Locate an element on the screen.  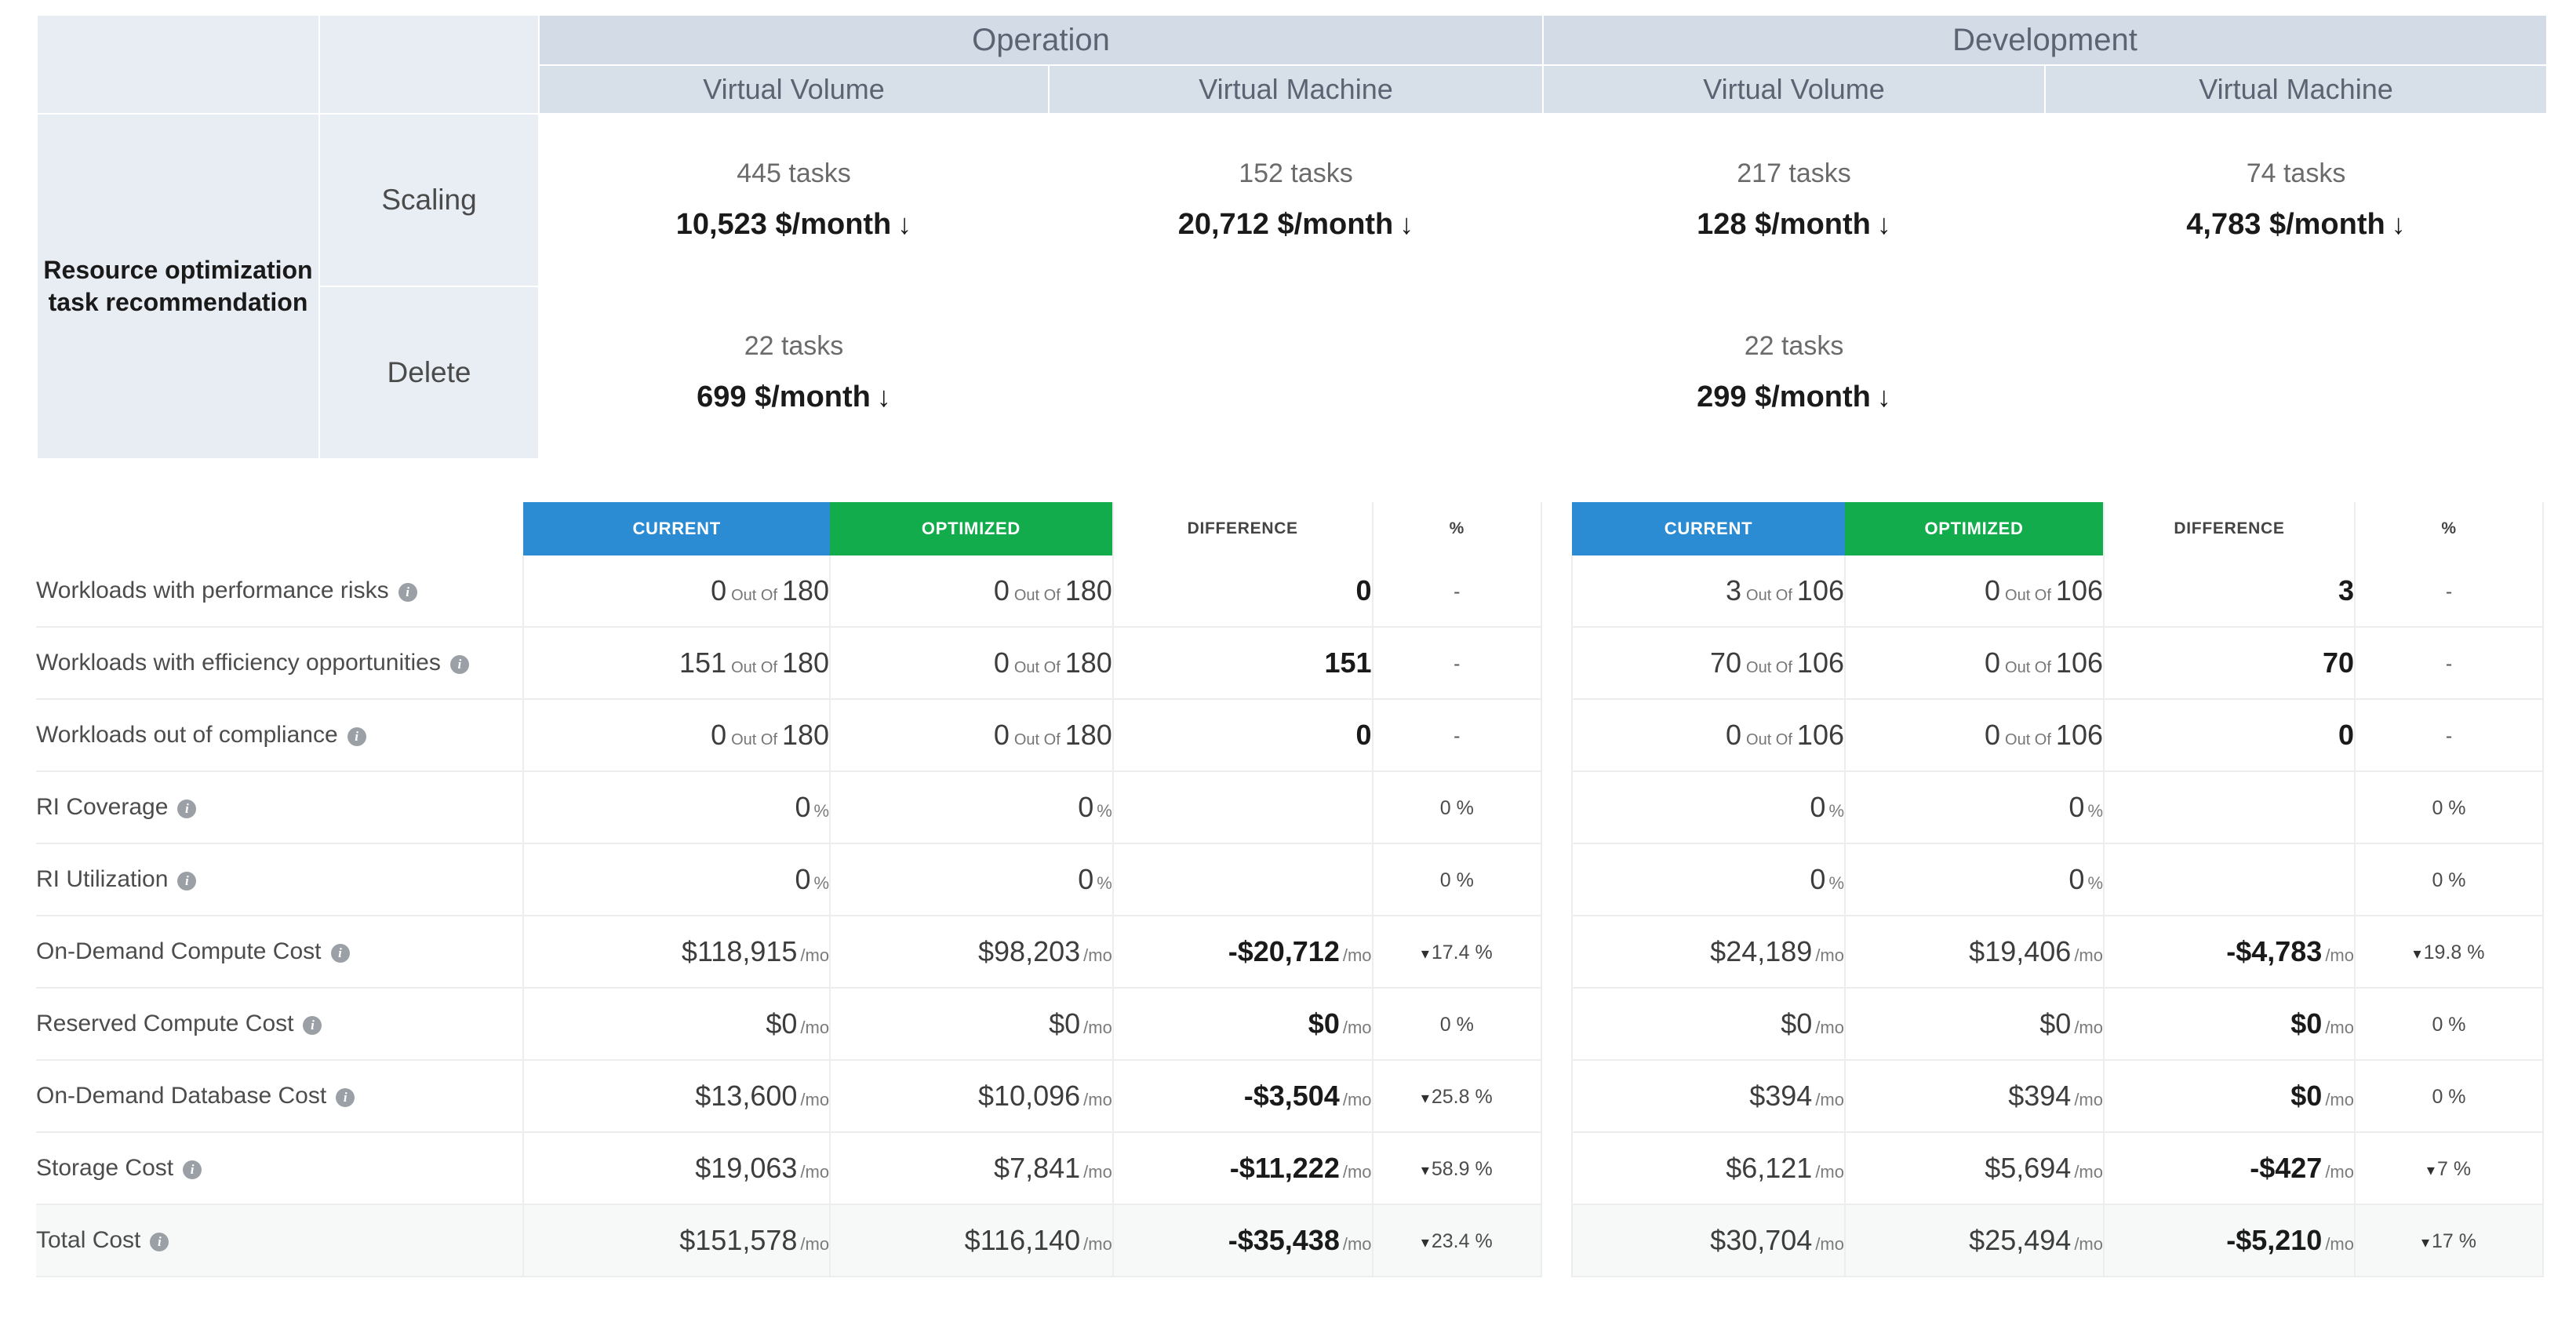
table-row: 0 Out Of 106 0 Out Of 106 0- is located at coordinates (2057, 735).